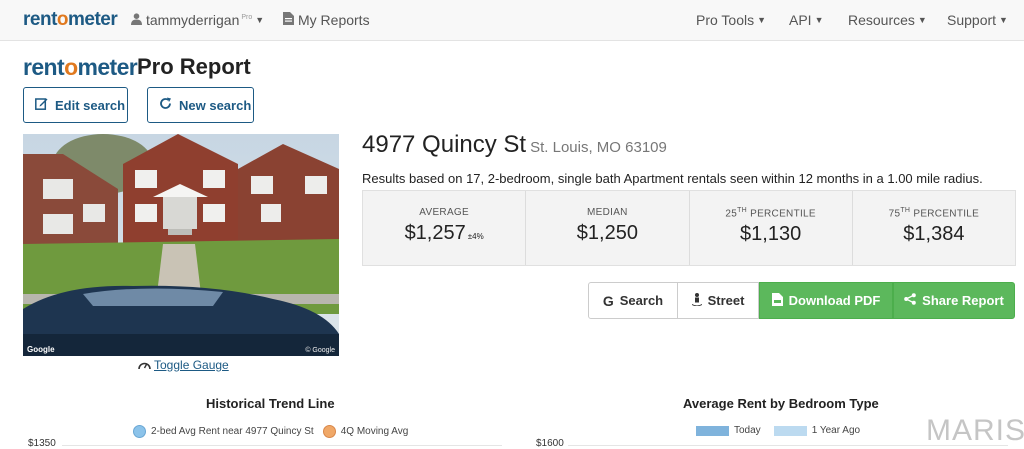 The image size is (1024, 449). I want to click on stat-average: AVERAGE $1,257 ±4%, so click(445, 228).